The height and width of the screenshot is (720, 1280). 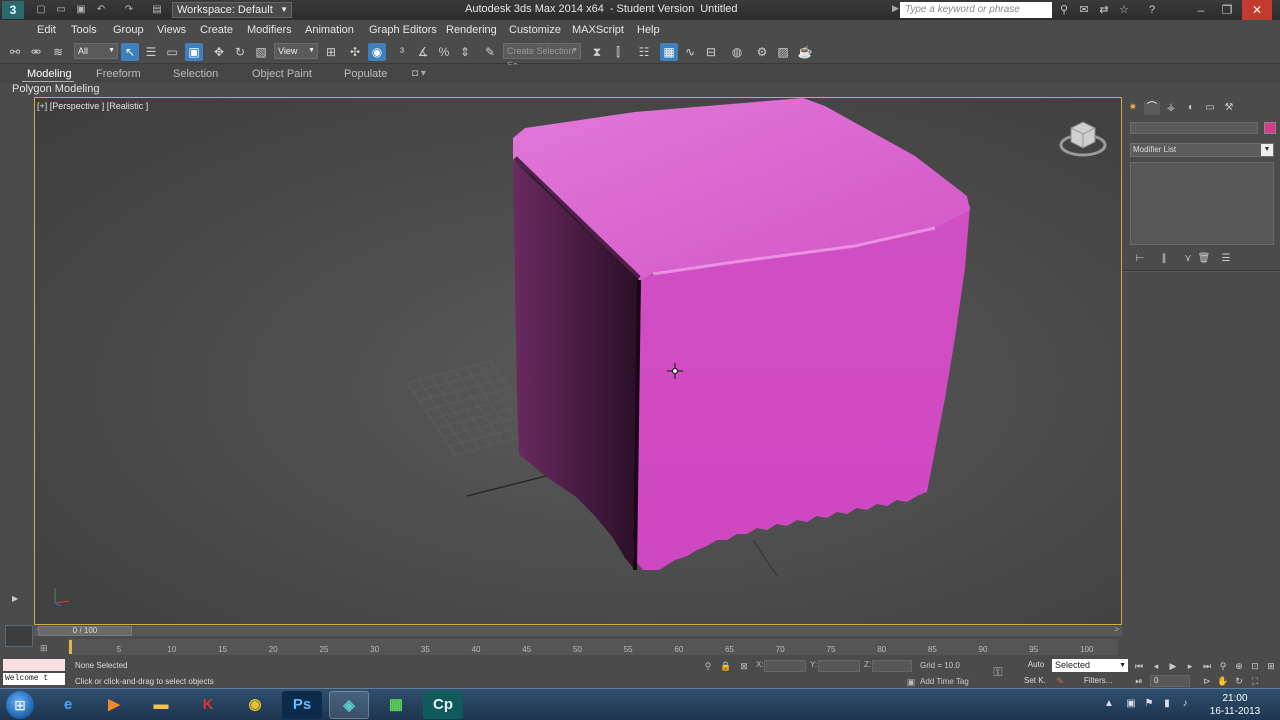 I want to click on menu-rendering: Rendering, so click(x=471, y=30).